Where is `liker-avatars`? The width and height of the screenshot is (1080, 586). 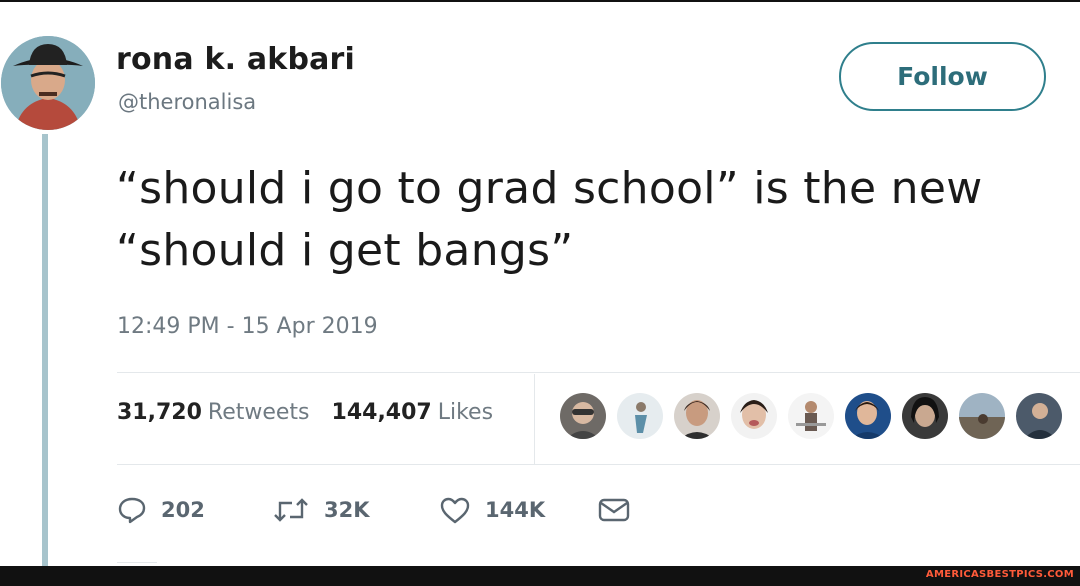
liker-avatars is located at coordinates (811, 416).